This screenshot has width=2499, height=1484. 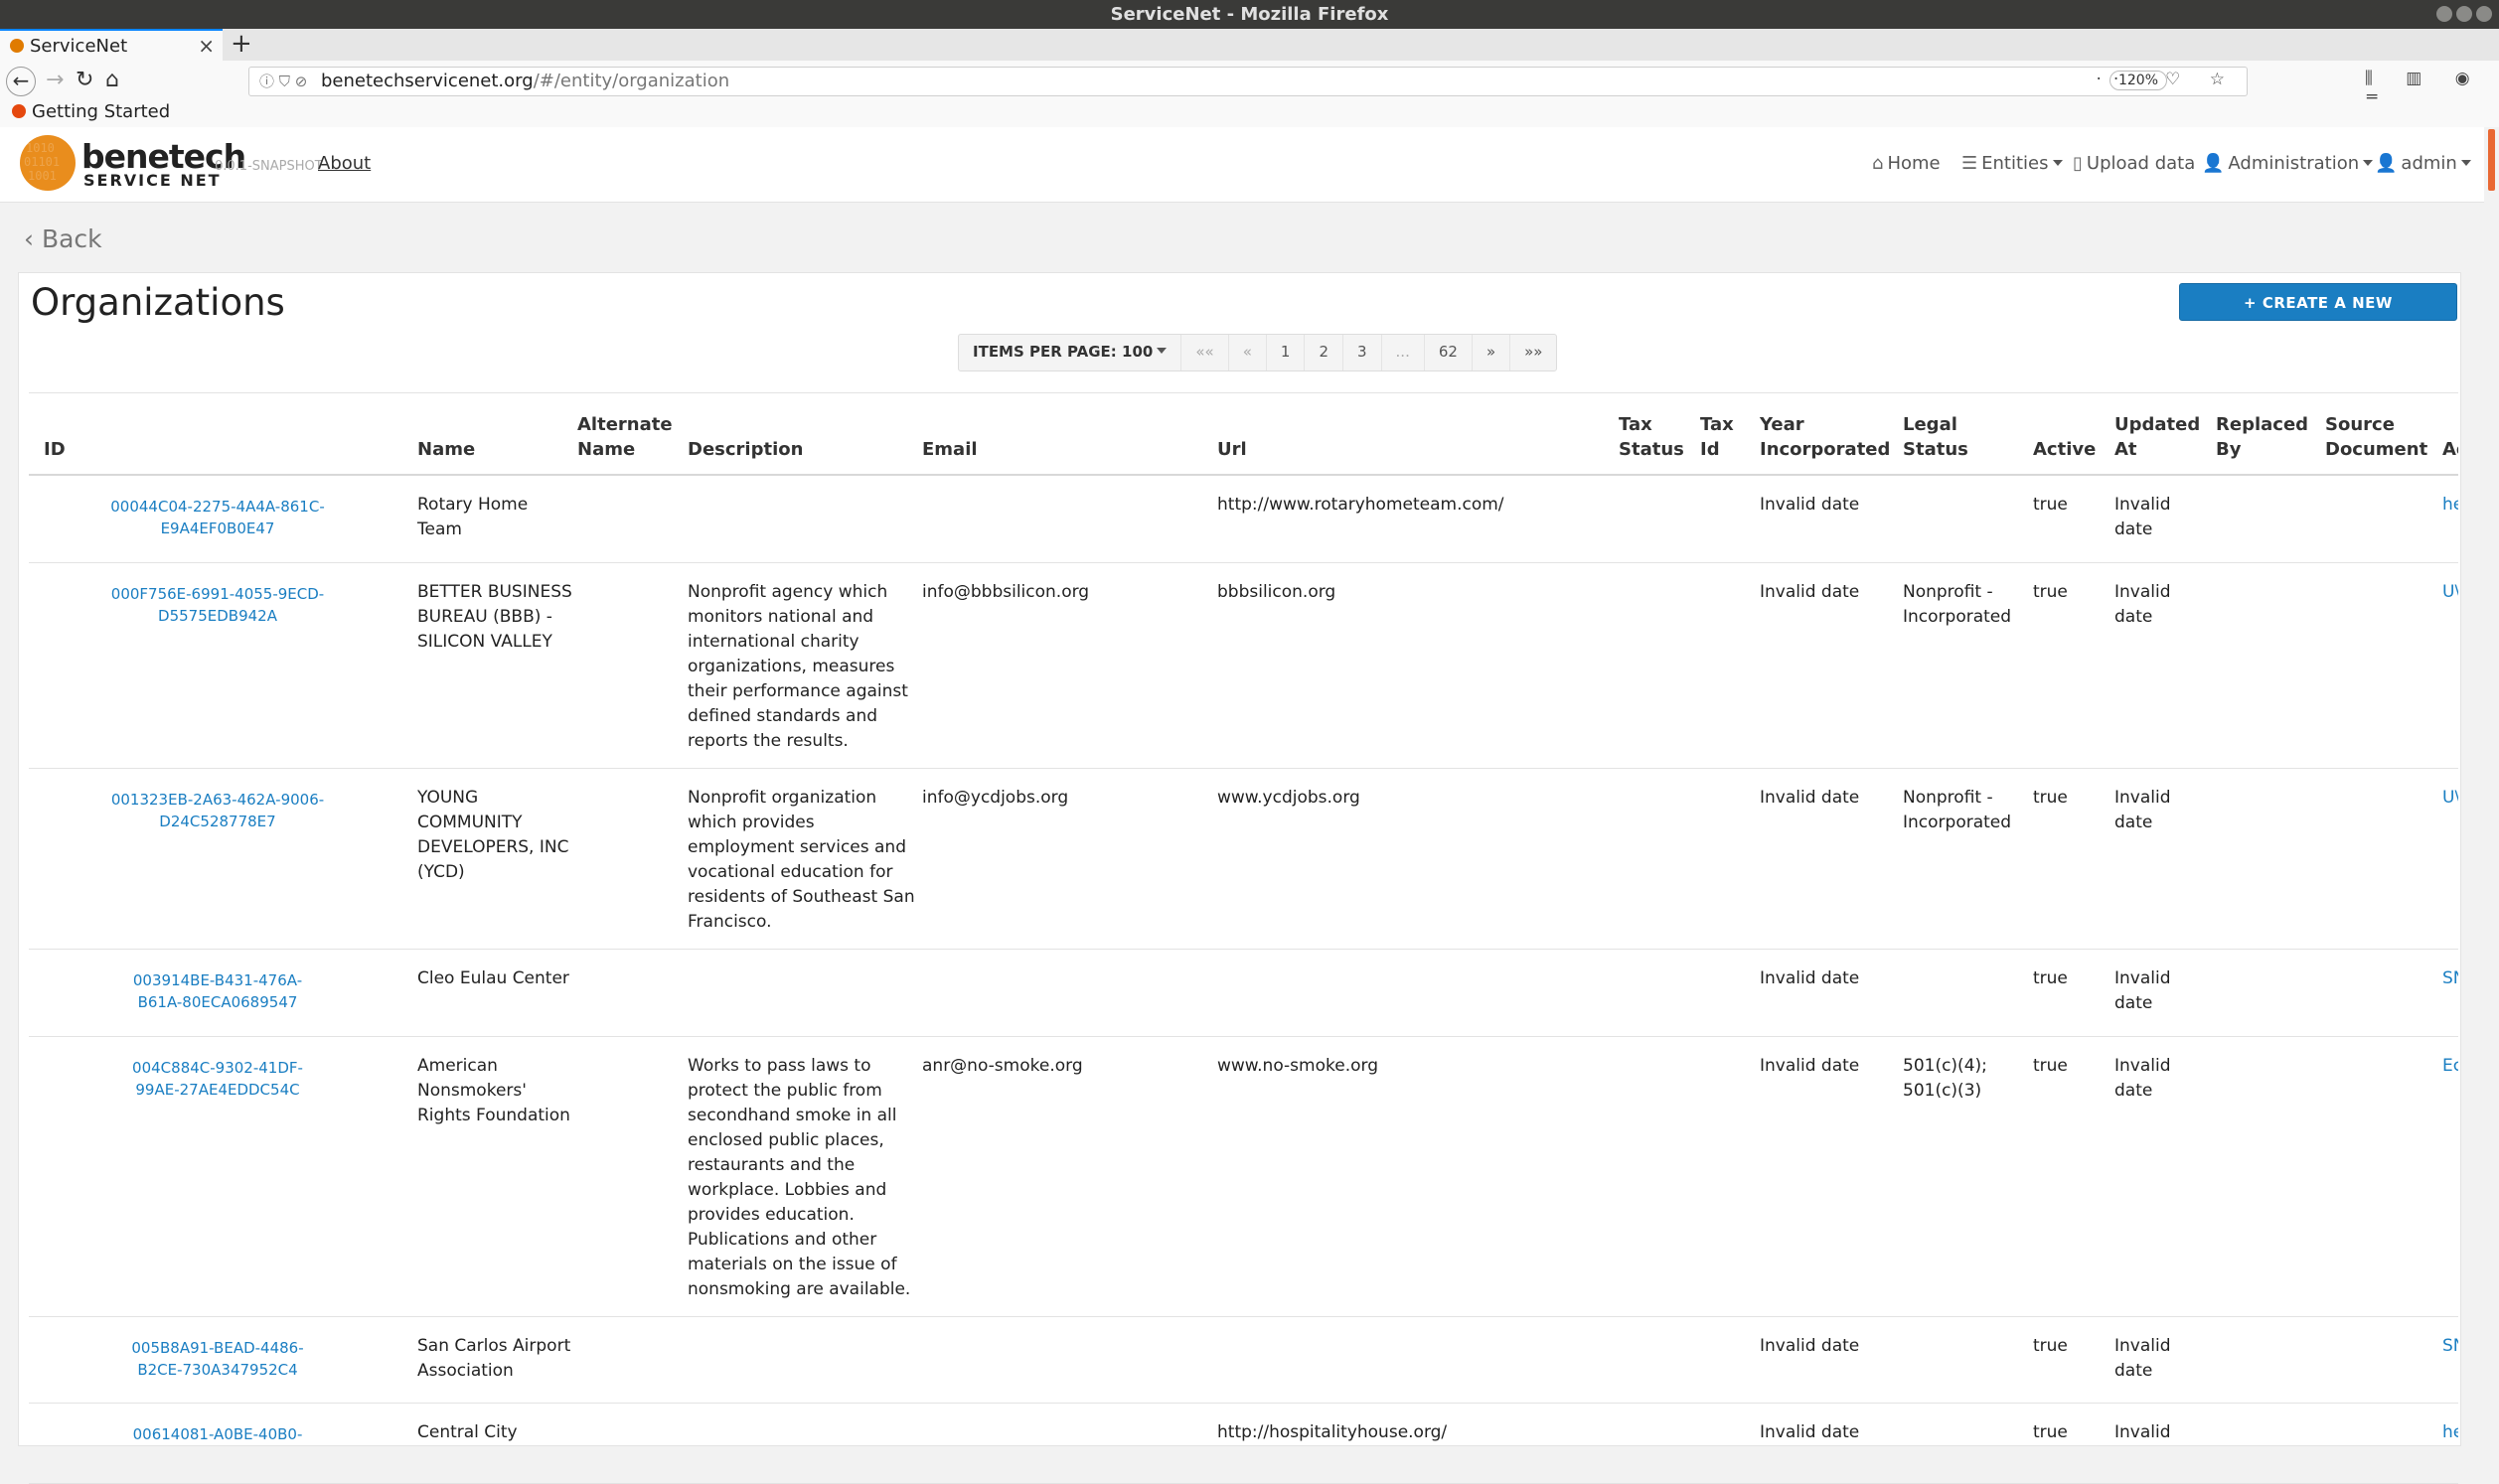 What do you see at coordinates (85, 80) in the screenshot?
I see `reload-icon: ↻` at bounding box center [85, 80].